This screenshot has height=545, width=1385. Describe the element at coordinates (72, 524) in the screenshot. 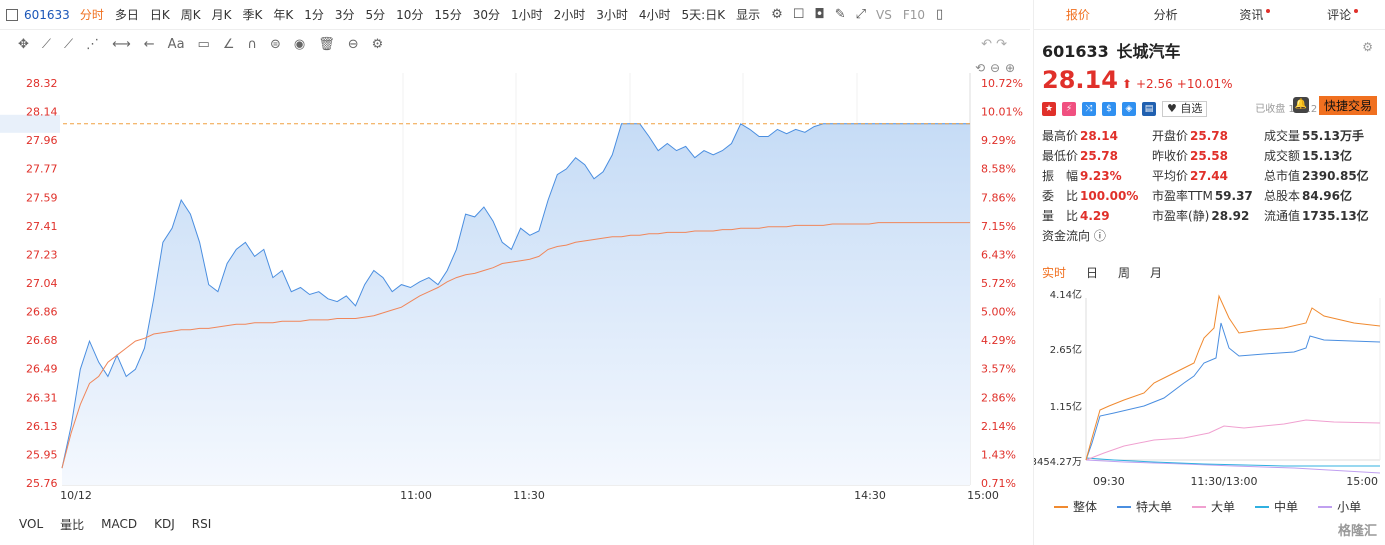

I see `indicator-tab: 量比` at that location.